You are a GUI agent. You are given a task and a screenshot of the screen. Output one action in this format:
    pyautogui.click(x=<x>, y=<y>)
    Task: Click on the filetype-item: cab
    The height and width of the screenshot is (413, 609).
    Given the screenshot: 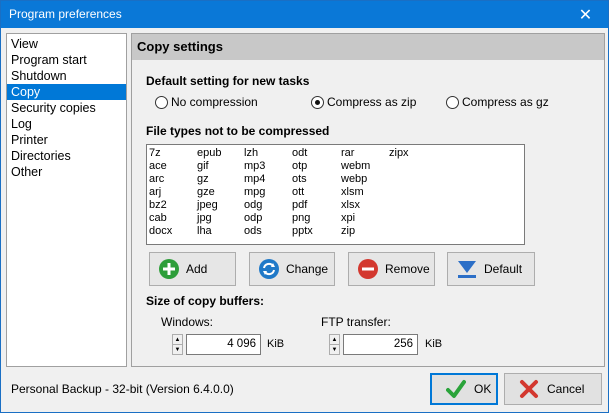 What is the action you would take?
    pyautogui.click(x=160, y=218)
    